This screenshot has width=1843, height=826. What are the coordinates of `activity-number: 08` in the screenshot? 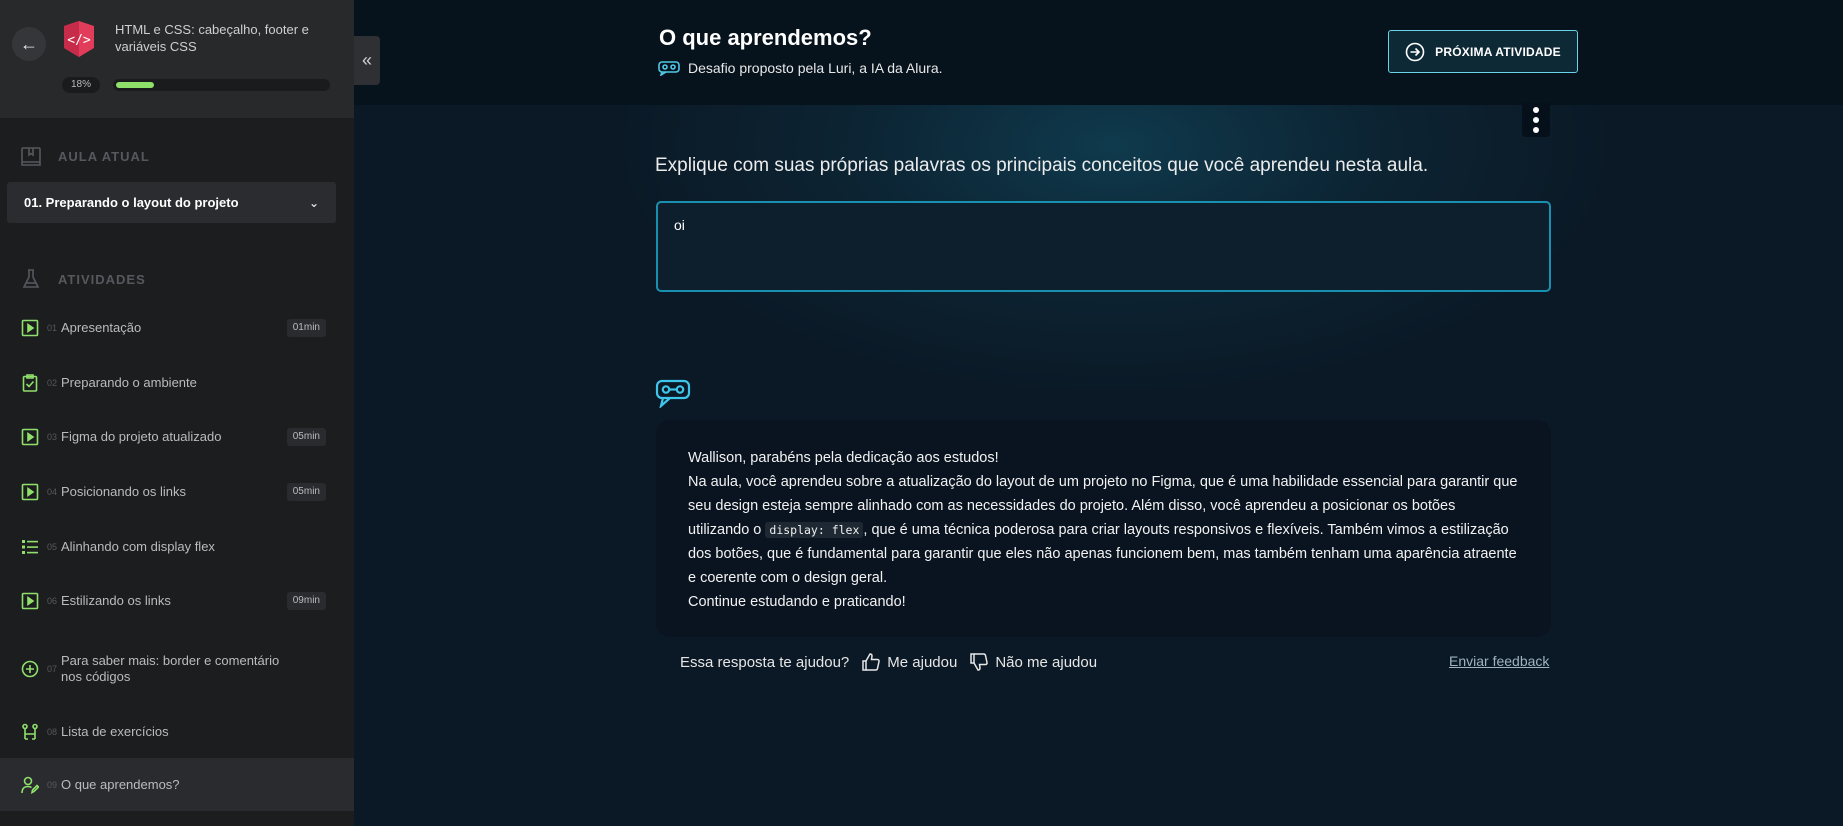 It's located at (52, 732).